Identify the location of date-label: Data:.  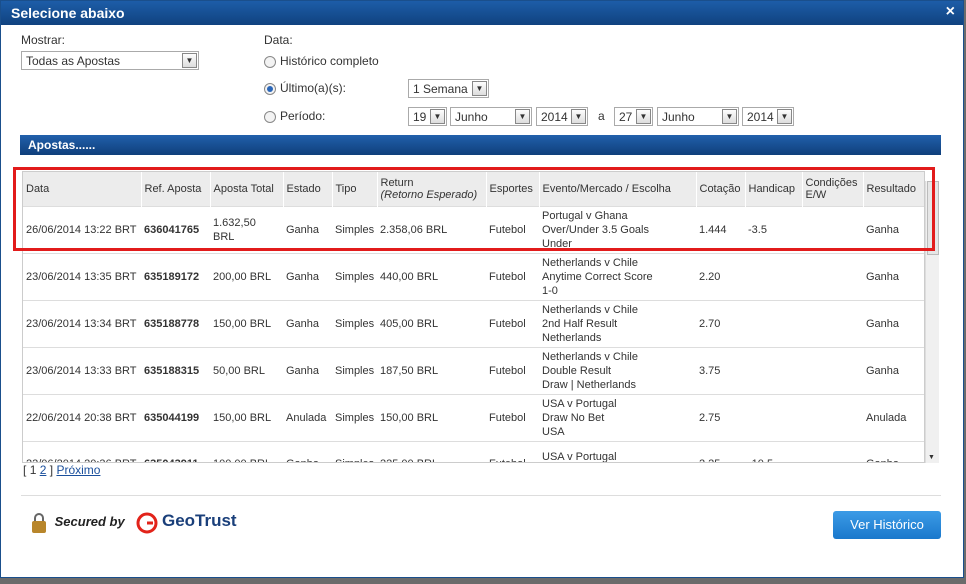
(278, 40).